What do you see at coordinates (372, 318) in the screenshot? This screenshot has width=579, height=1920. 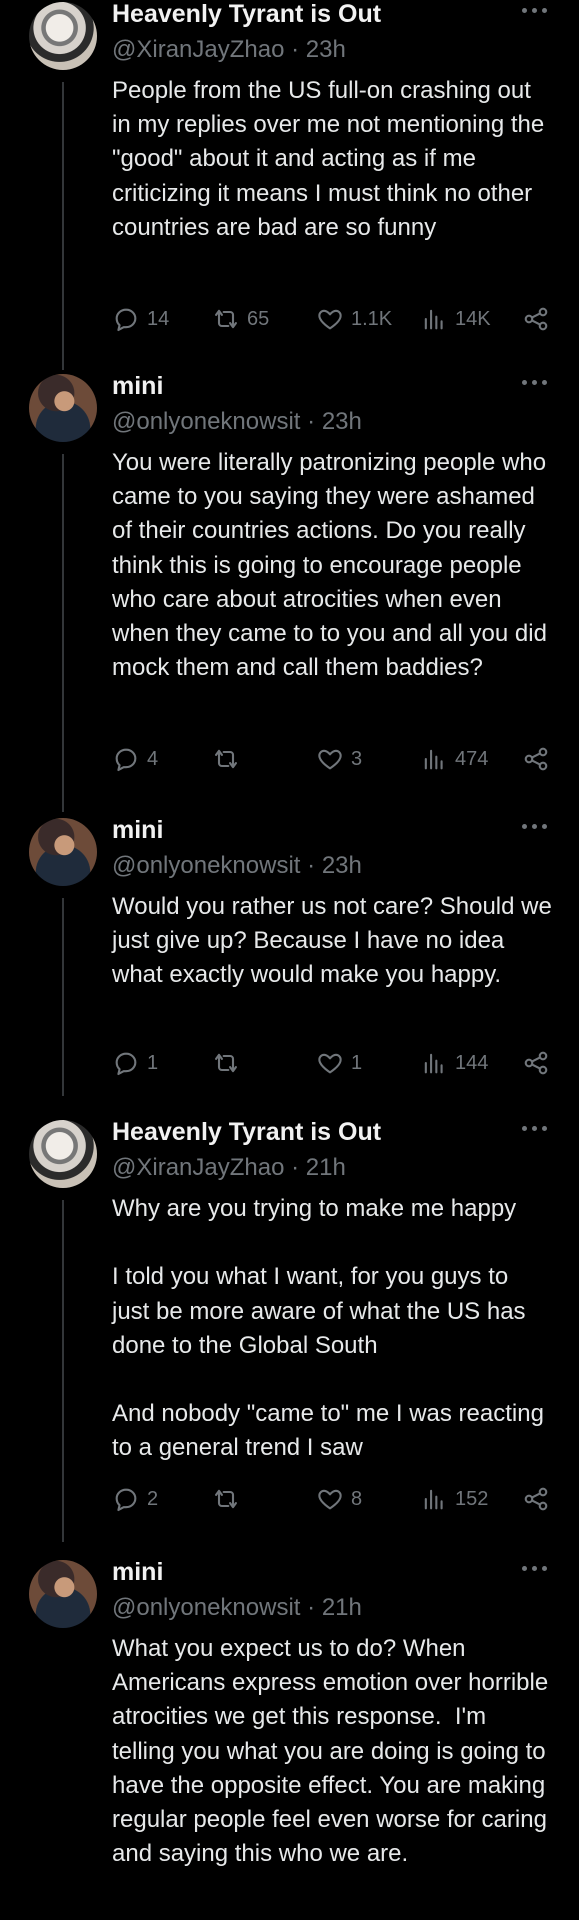 I see `like-count: 1.1K` at bounding box center [372, 318].